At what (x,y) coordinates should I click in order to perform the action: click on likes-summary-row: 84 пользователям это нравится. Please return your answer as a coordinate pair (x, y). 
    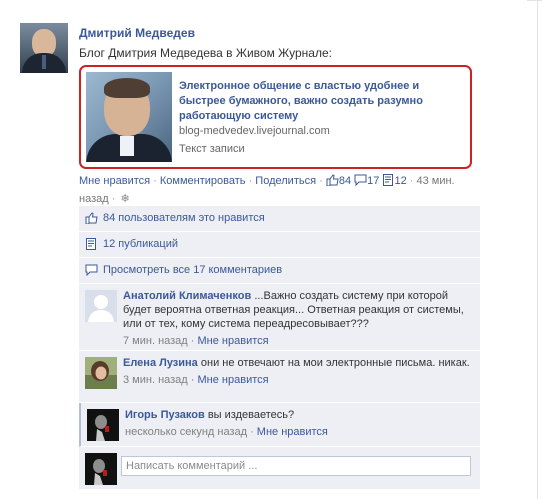
    Looking at the image, I should click on (279, 219).